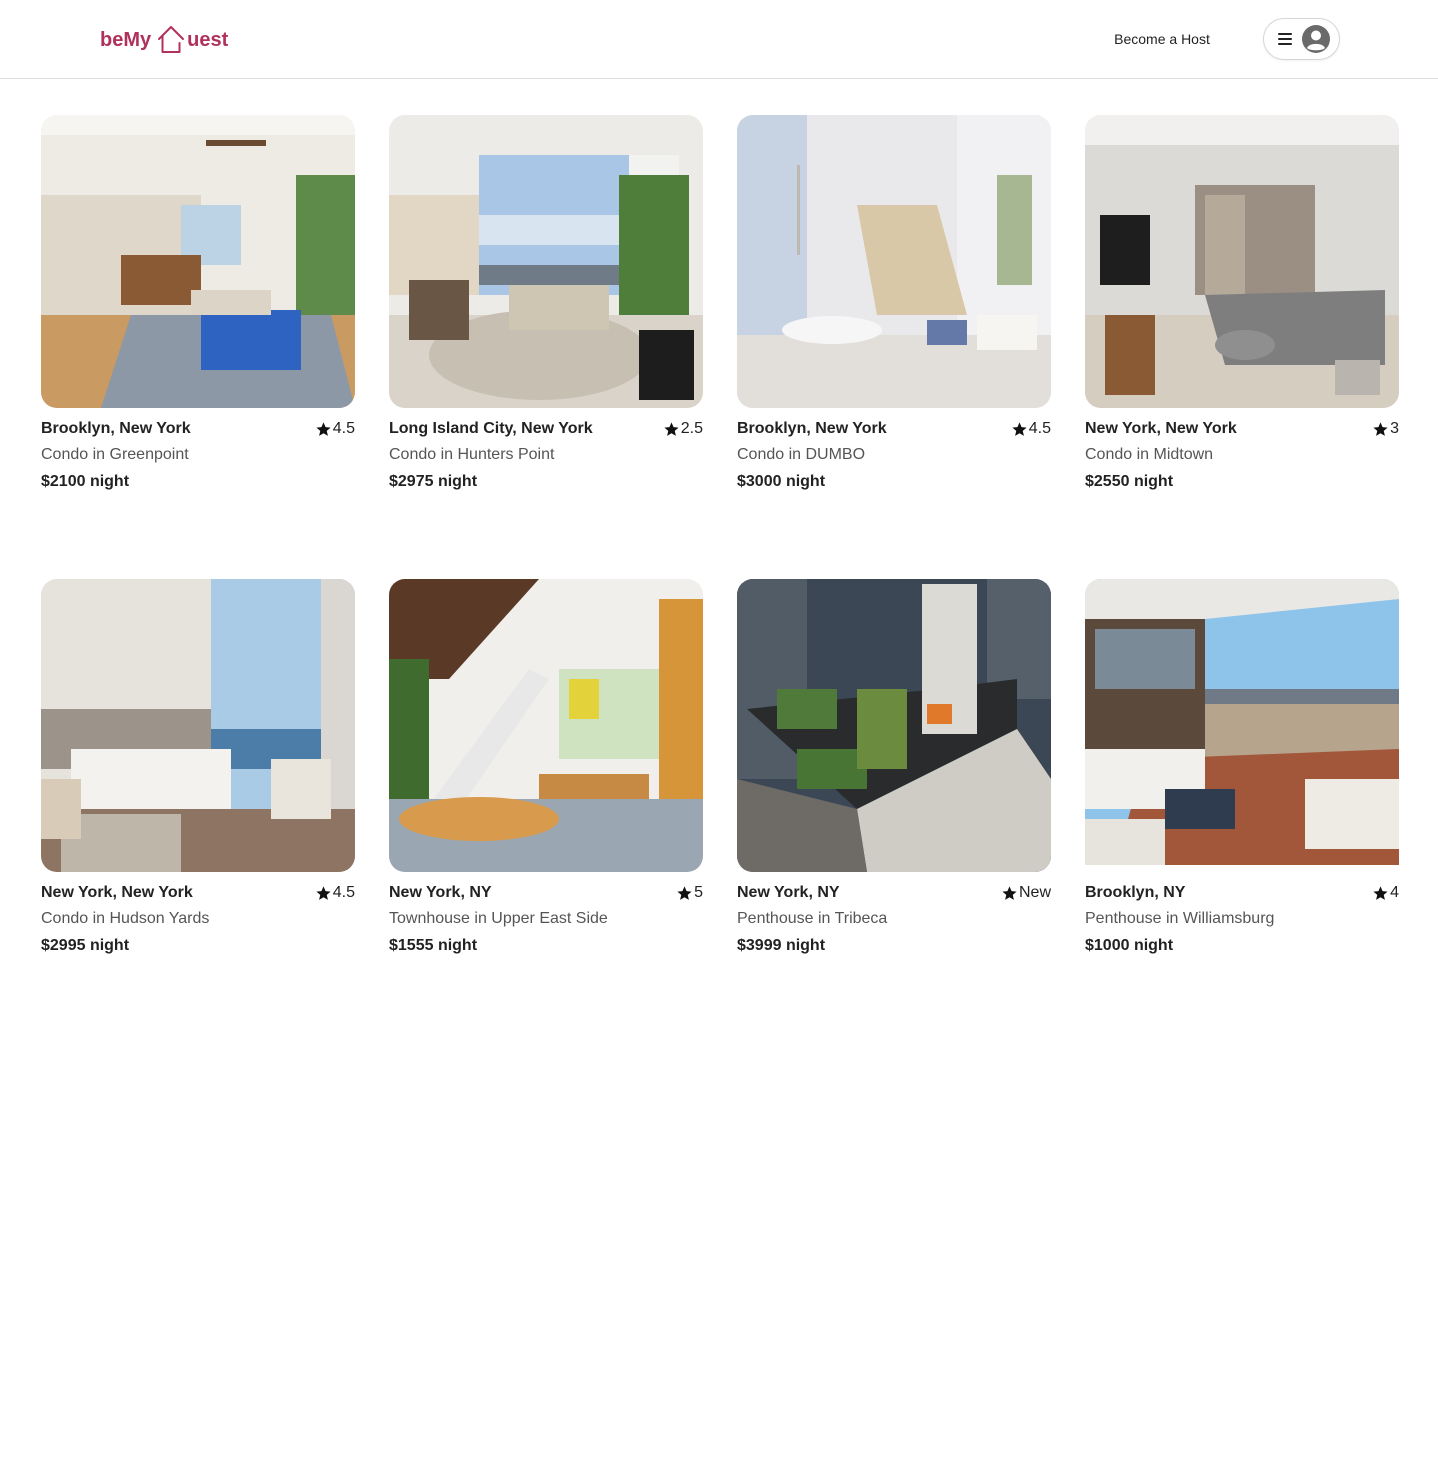 The image size is (1438, 1471). What do you see at coordinates (698, 892) in the screenshot?
I see `listing-rating-value: 5` at bounding box center [698, 892].